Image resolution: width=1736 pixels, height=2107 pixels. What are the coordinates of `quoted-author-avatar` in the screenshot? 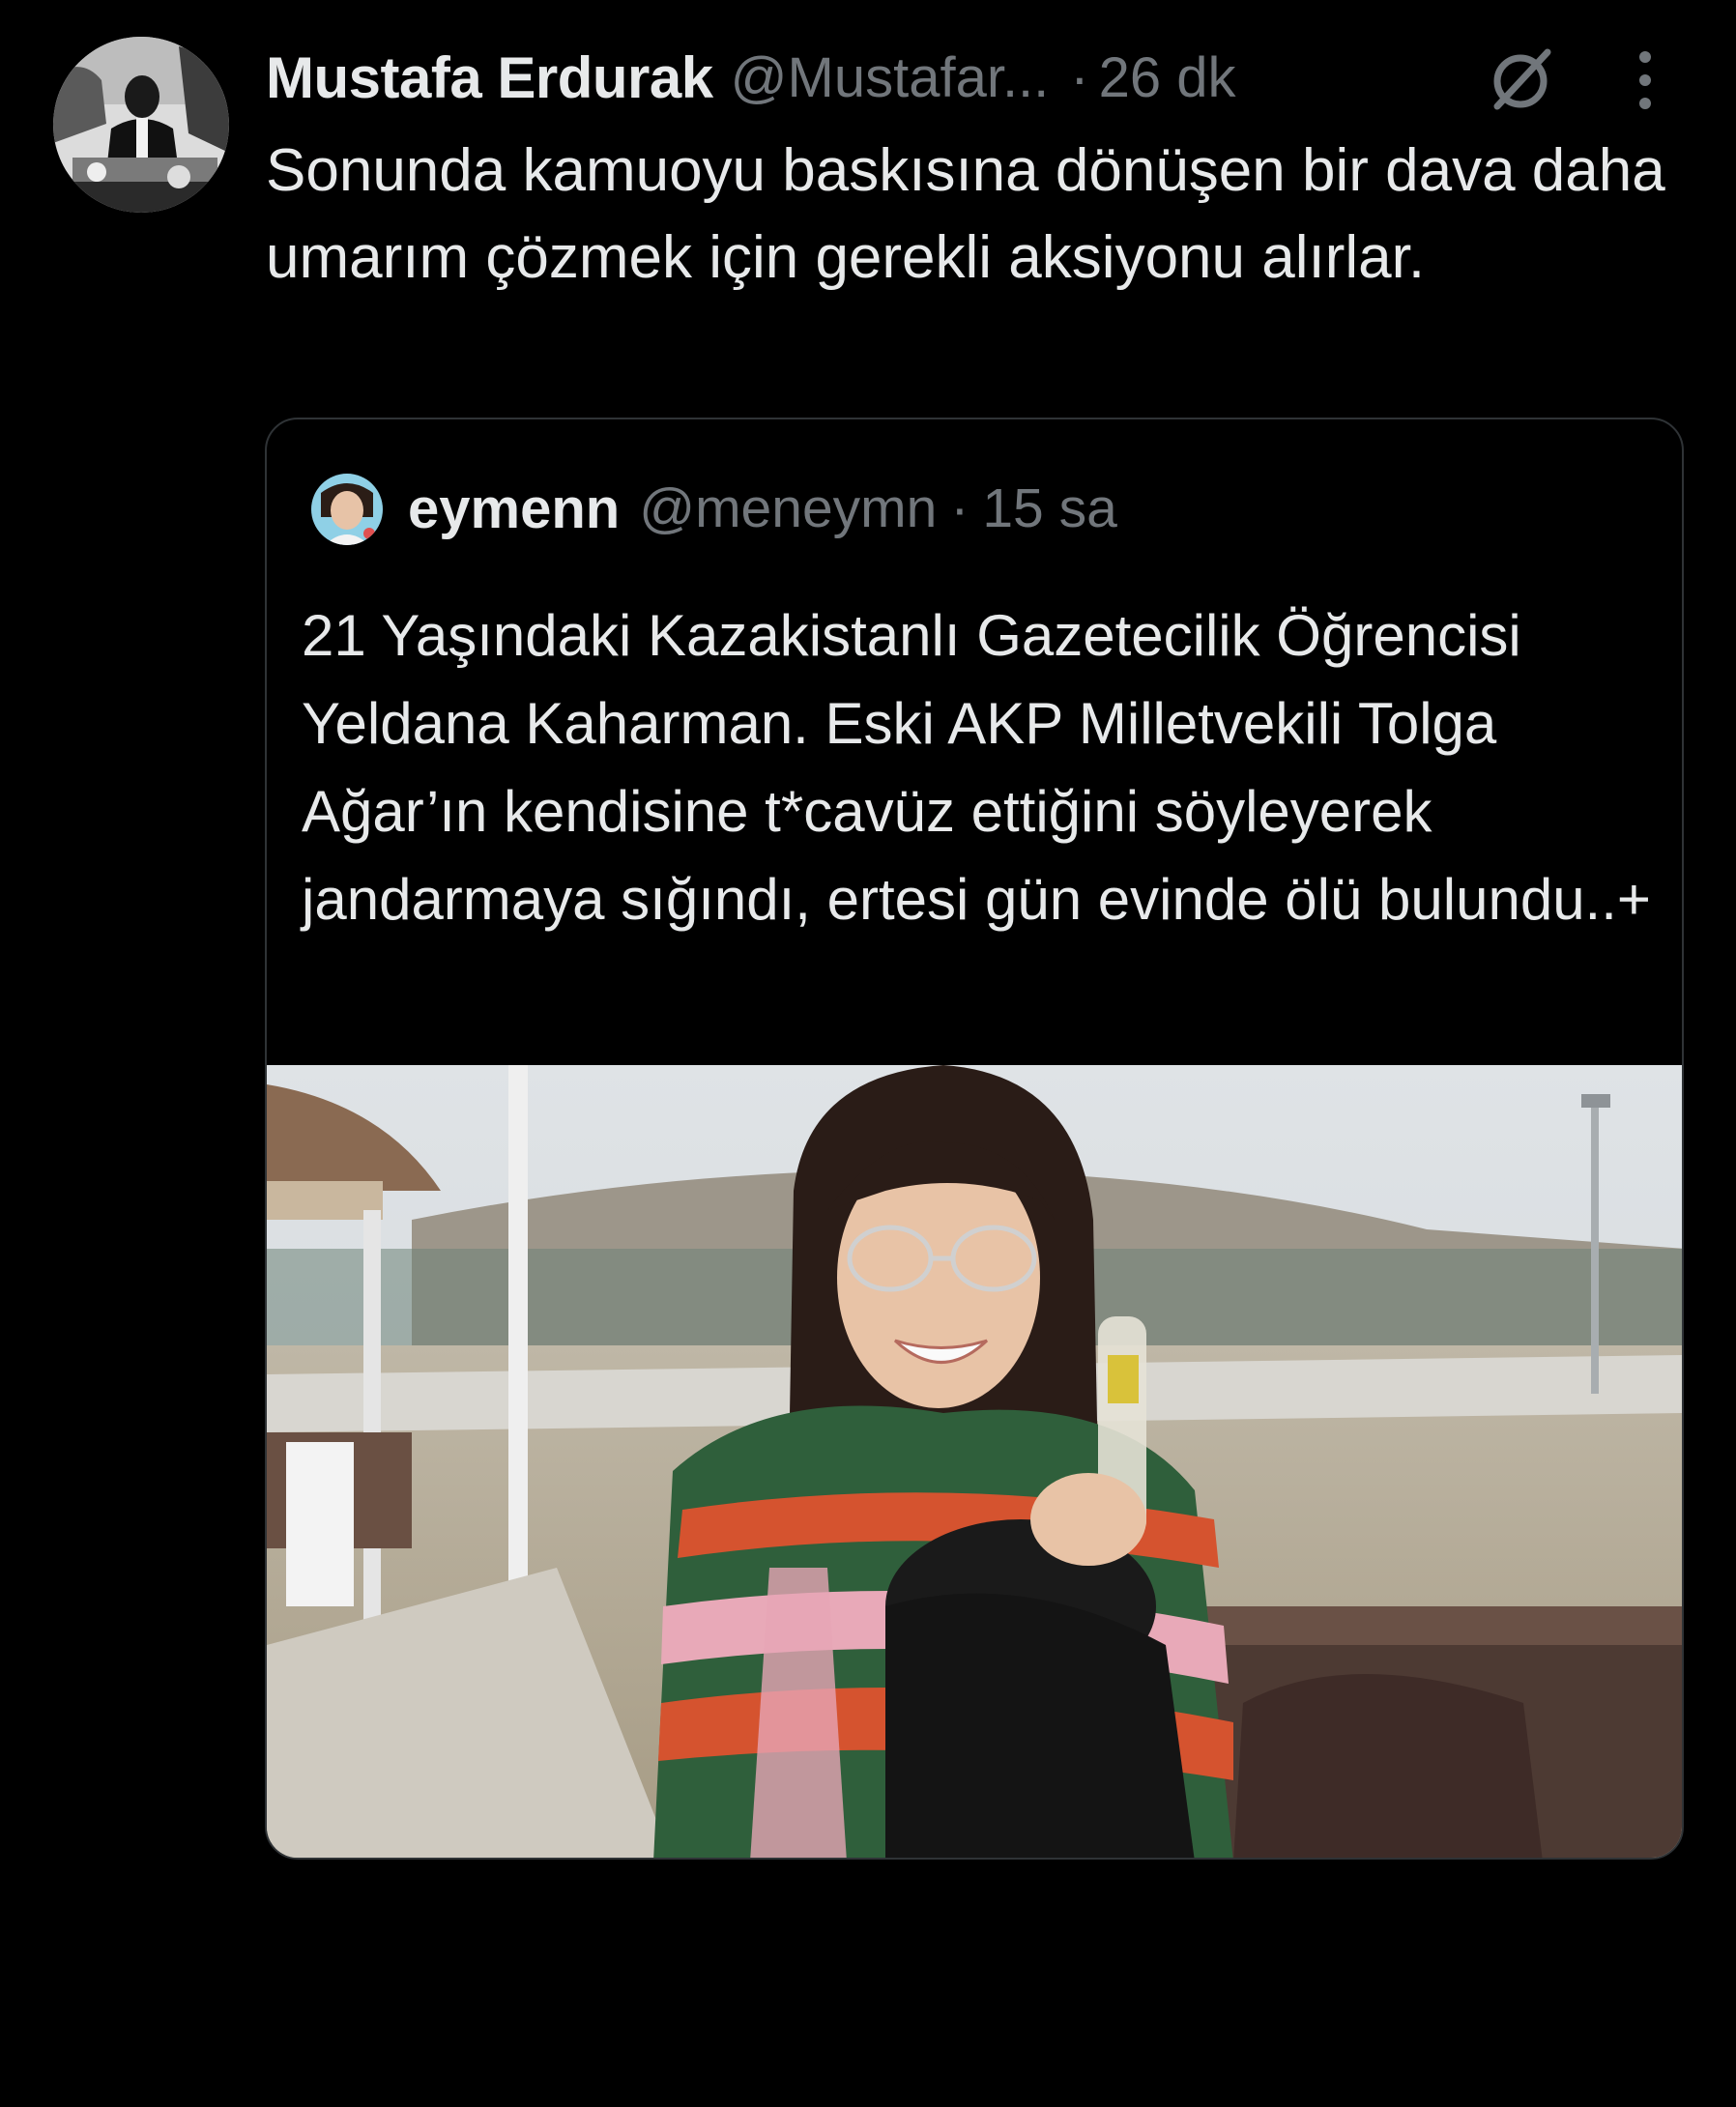 It's located at (347, 509).